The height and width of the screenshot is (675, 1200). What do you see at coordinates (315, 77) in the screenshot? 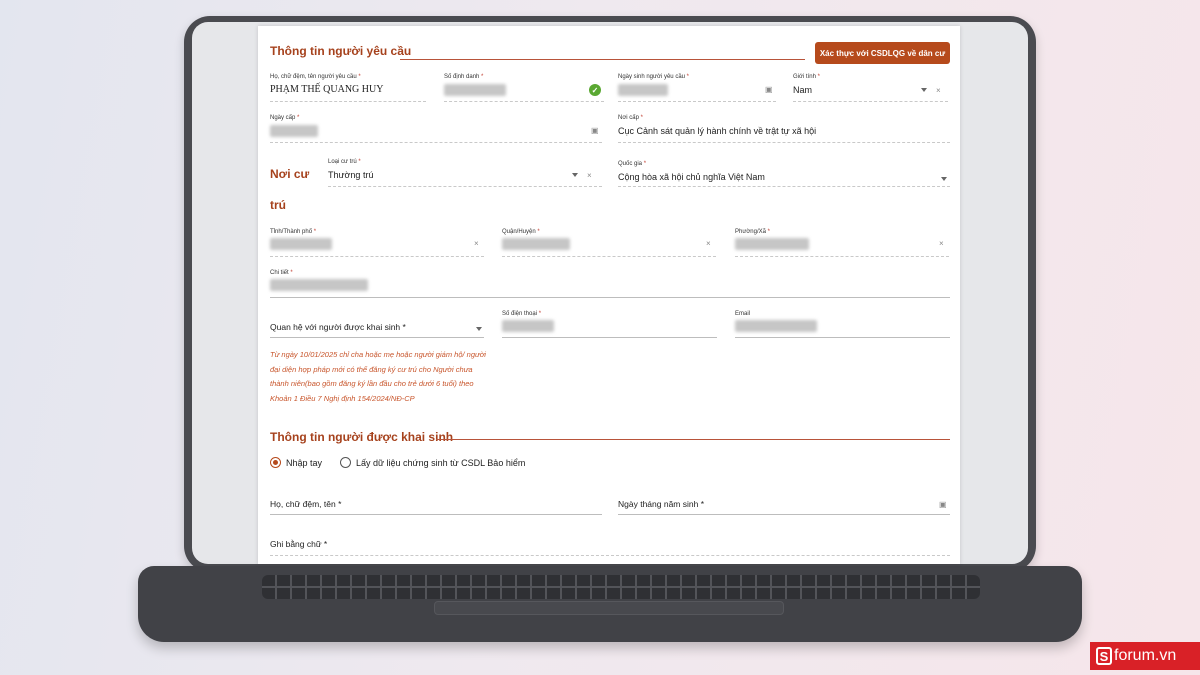
I see `full-name-label: Họ, chữ đệm, tên người yêu cầu *` at bounding box center [315, 77].